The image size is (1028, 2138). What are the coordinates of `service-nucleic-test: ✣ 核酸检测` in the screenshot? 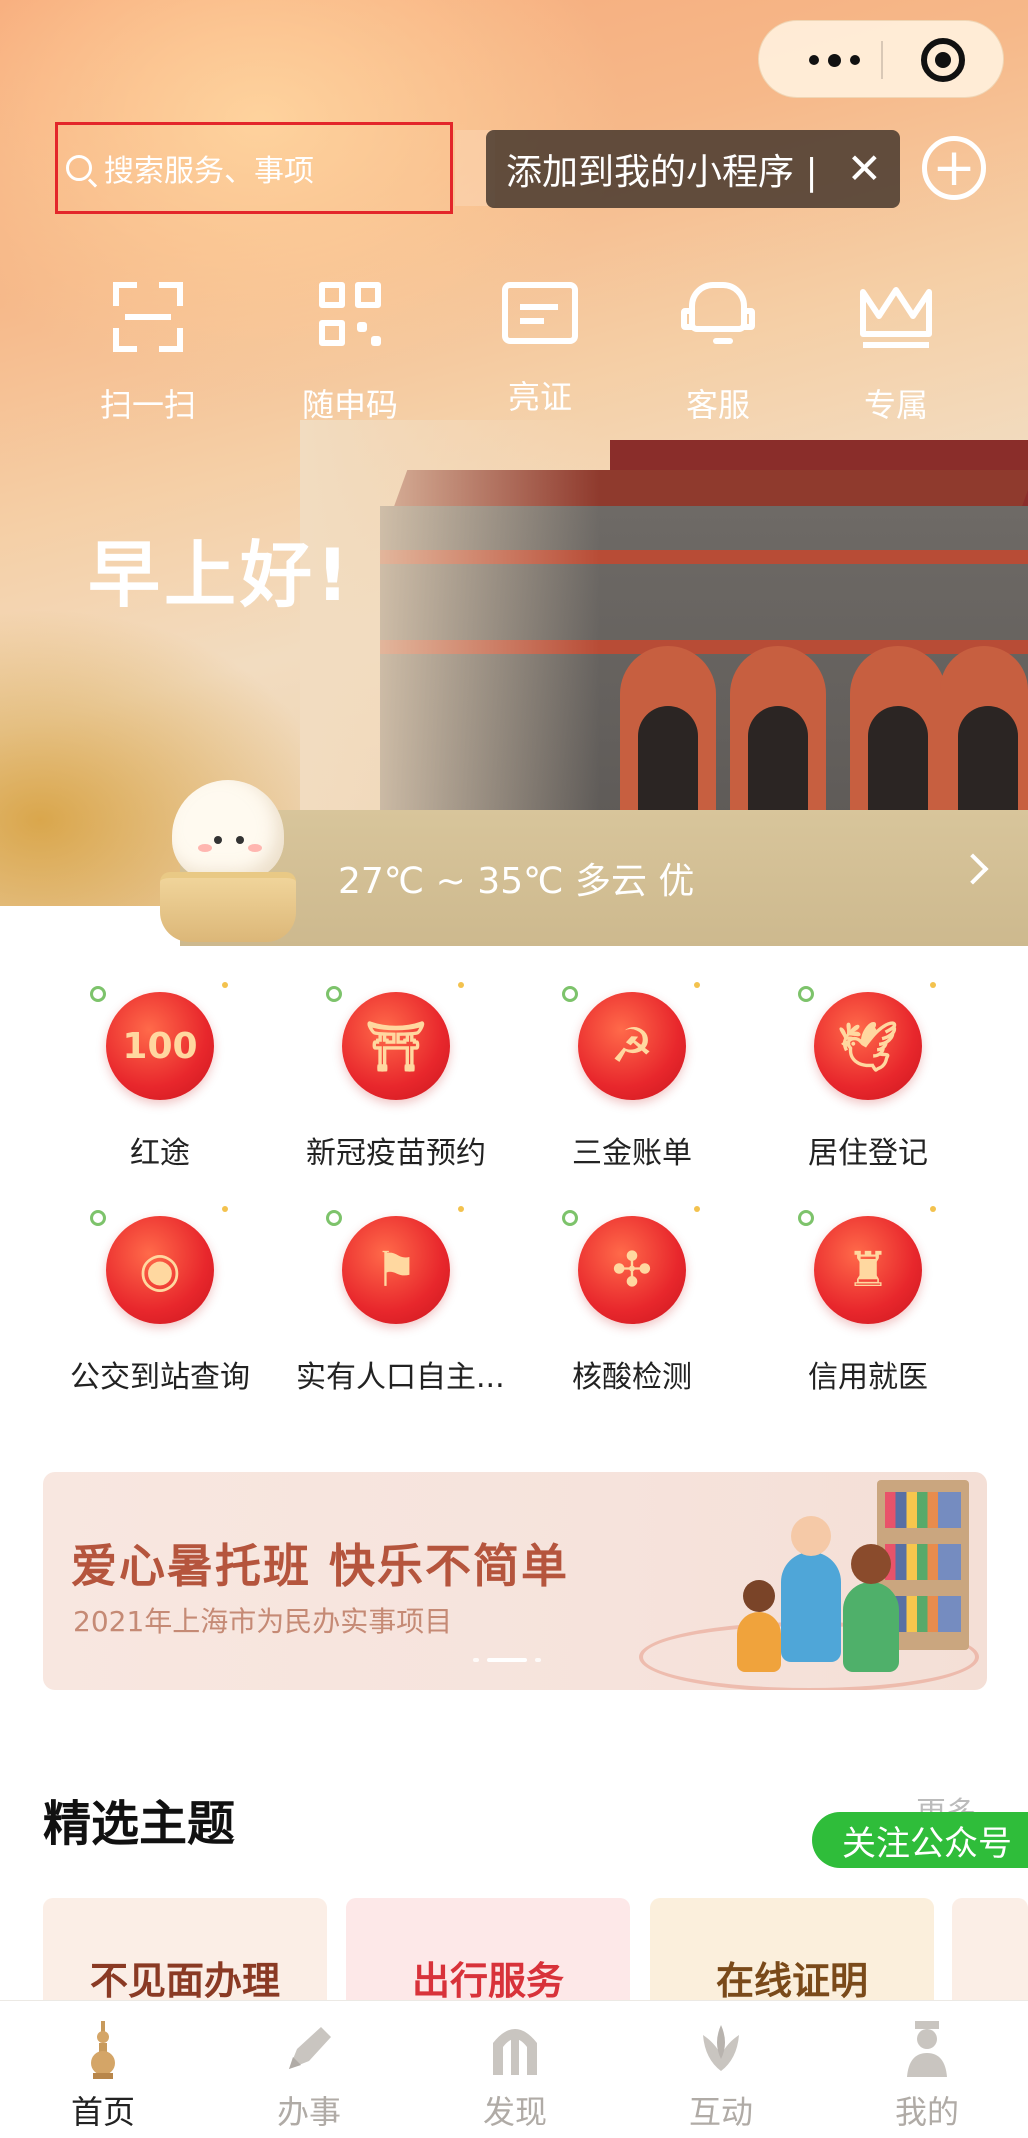 It's located at (632, 1301).